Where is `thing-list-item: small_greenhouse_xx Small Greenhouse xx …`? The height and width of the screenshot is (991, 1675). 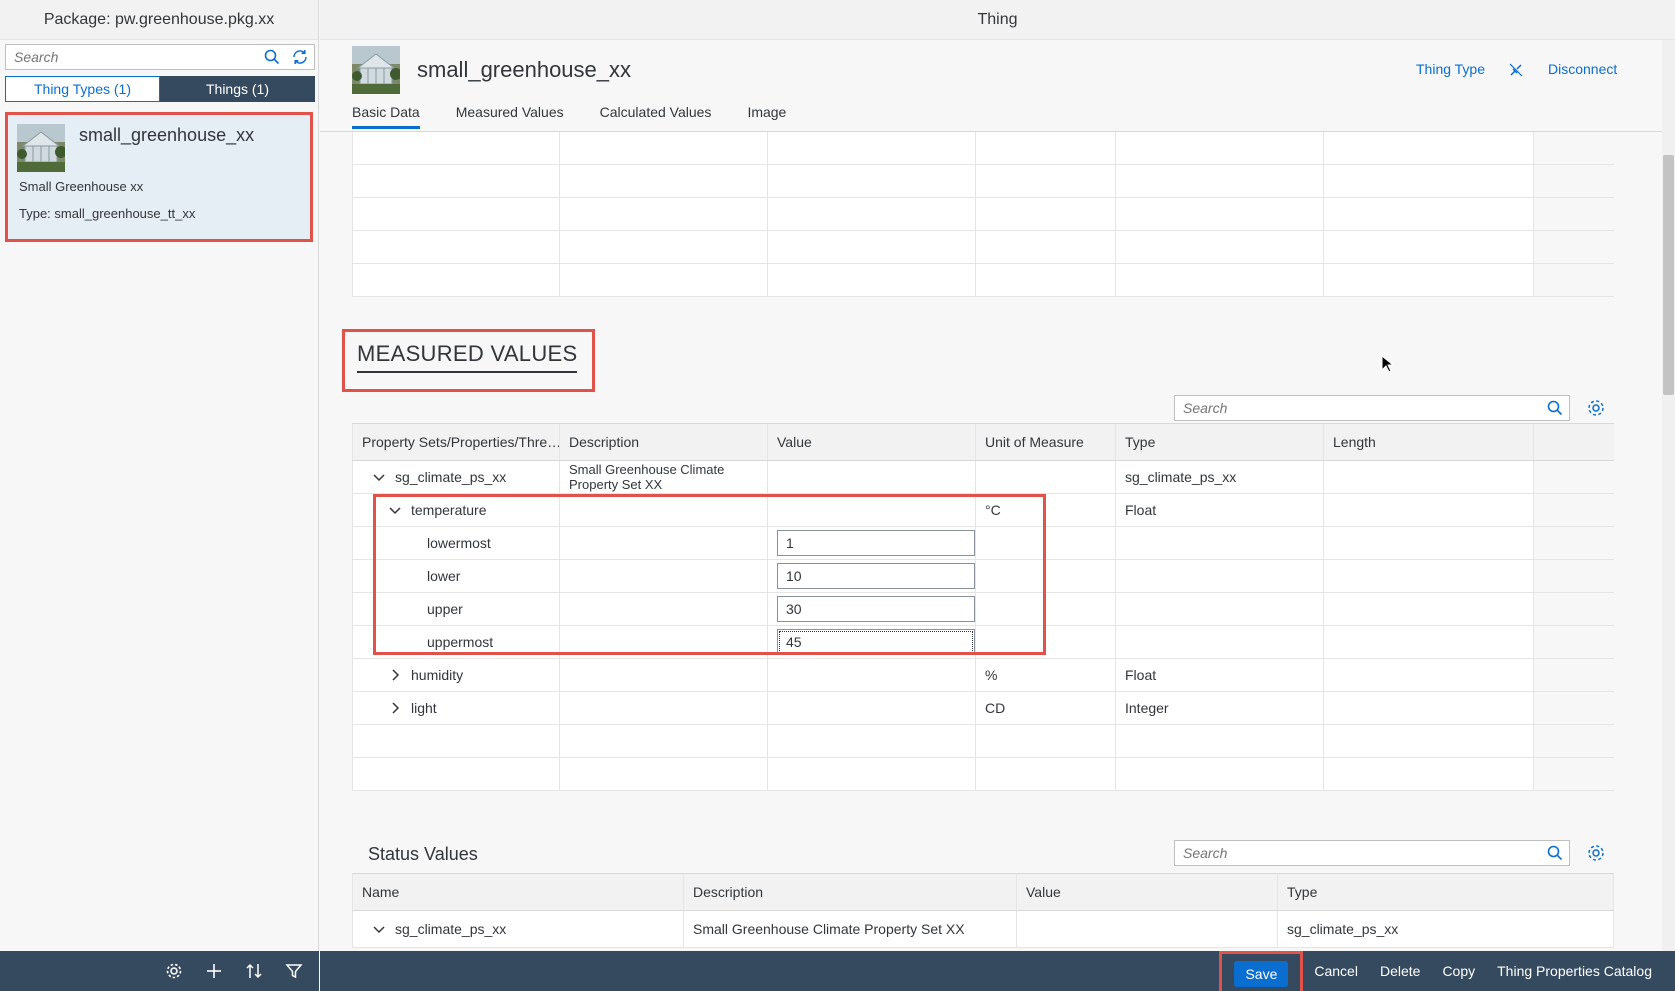
thing-list-item: small_greenhouse_xx Small Greenhouse xx … is located at coordinates (159, 177).